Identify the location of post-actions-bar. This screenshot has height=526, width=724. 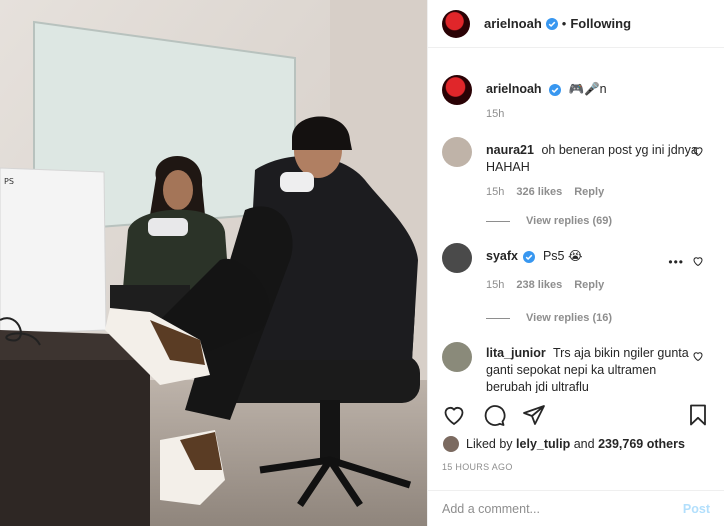
(576, 415).